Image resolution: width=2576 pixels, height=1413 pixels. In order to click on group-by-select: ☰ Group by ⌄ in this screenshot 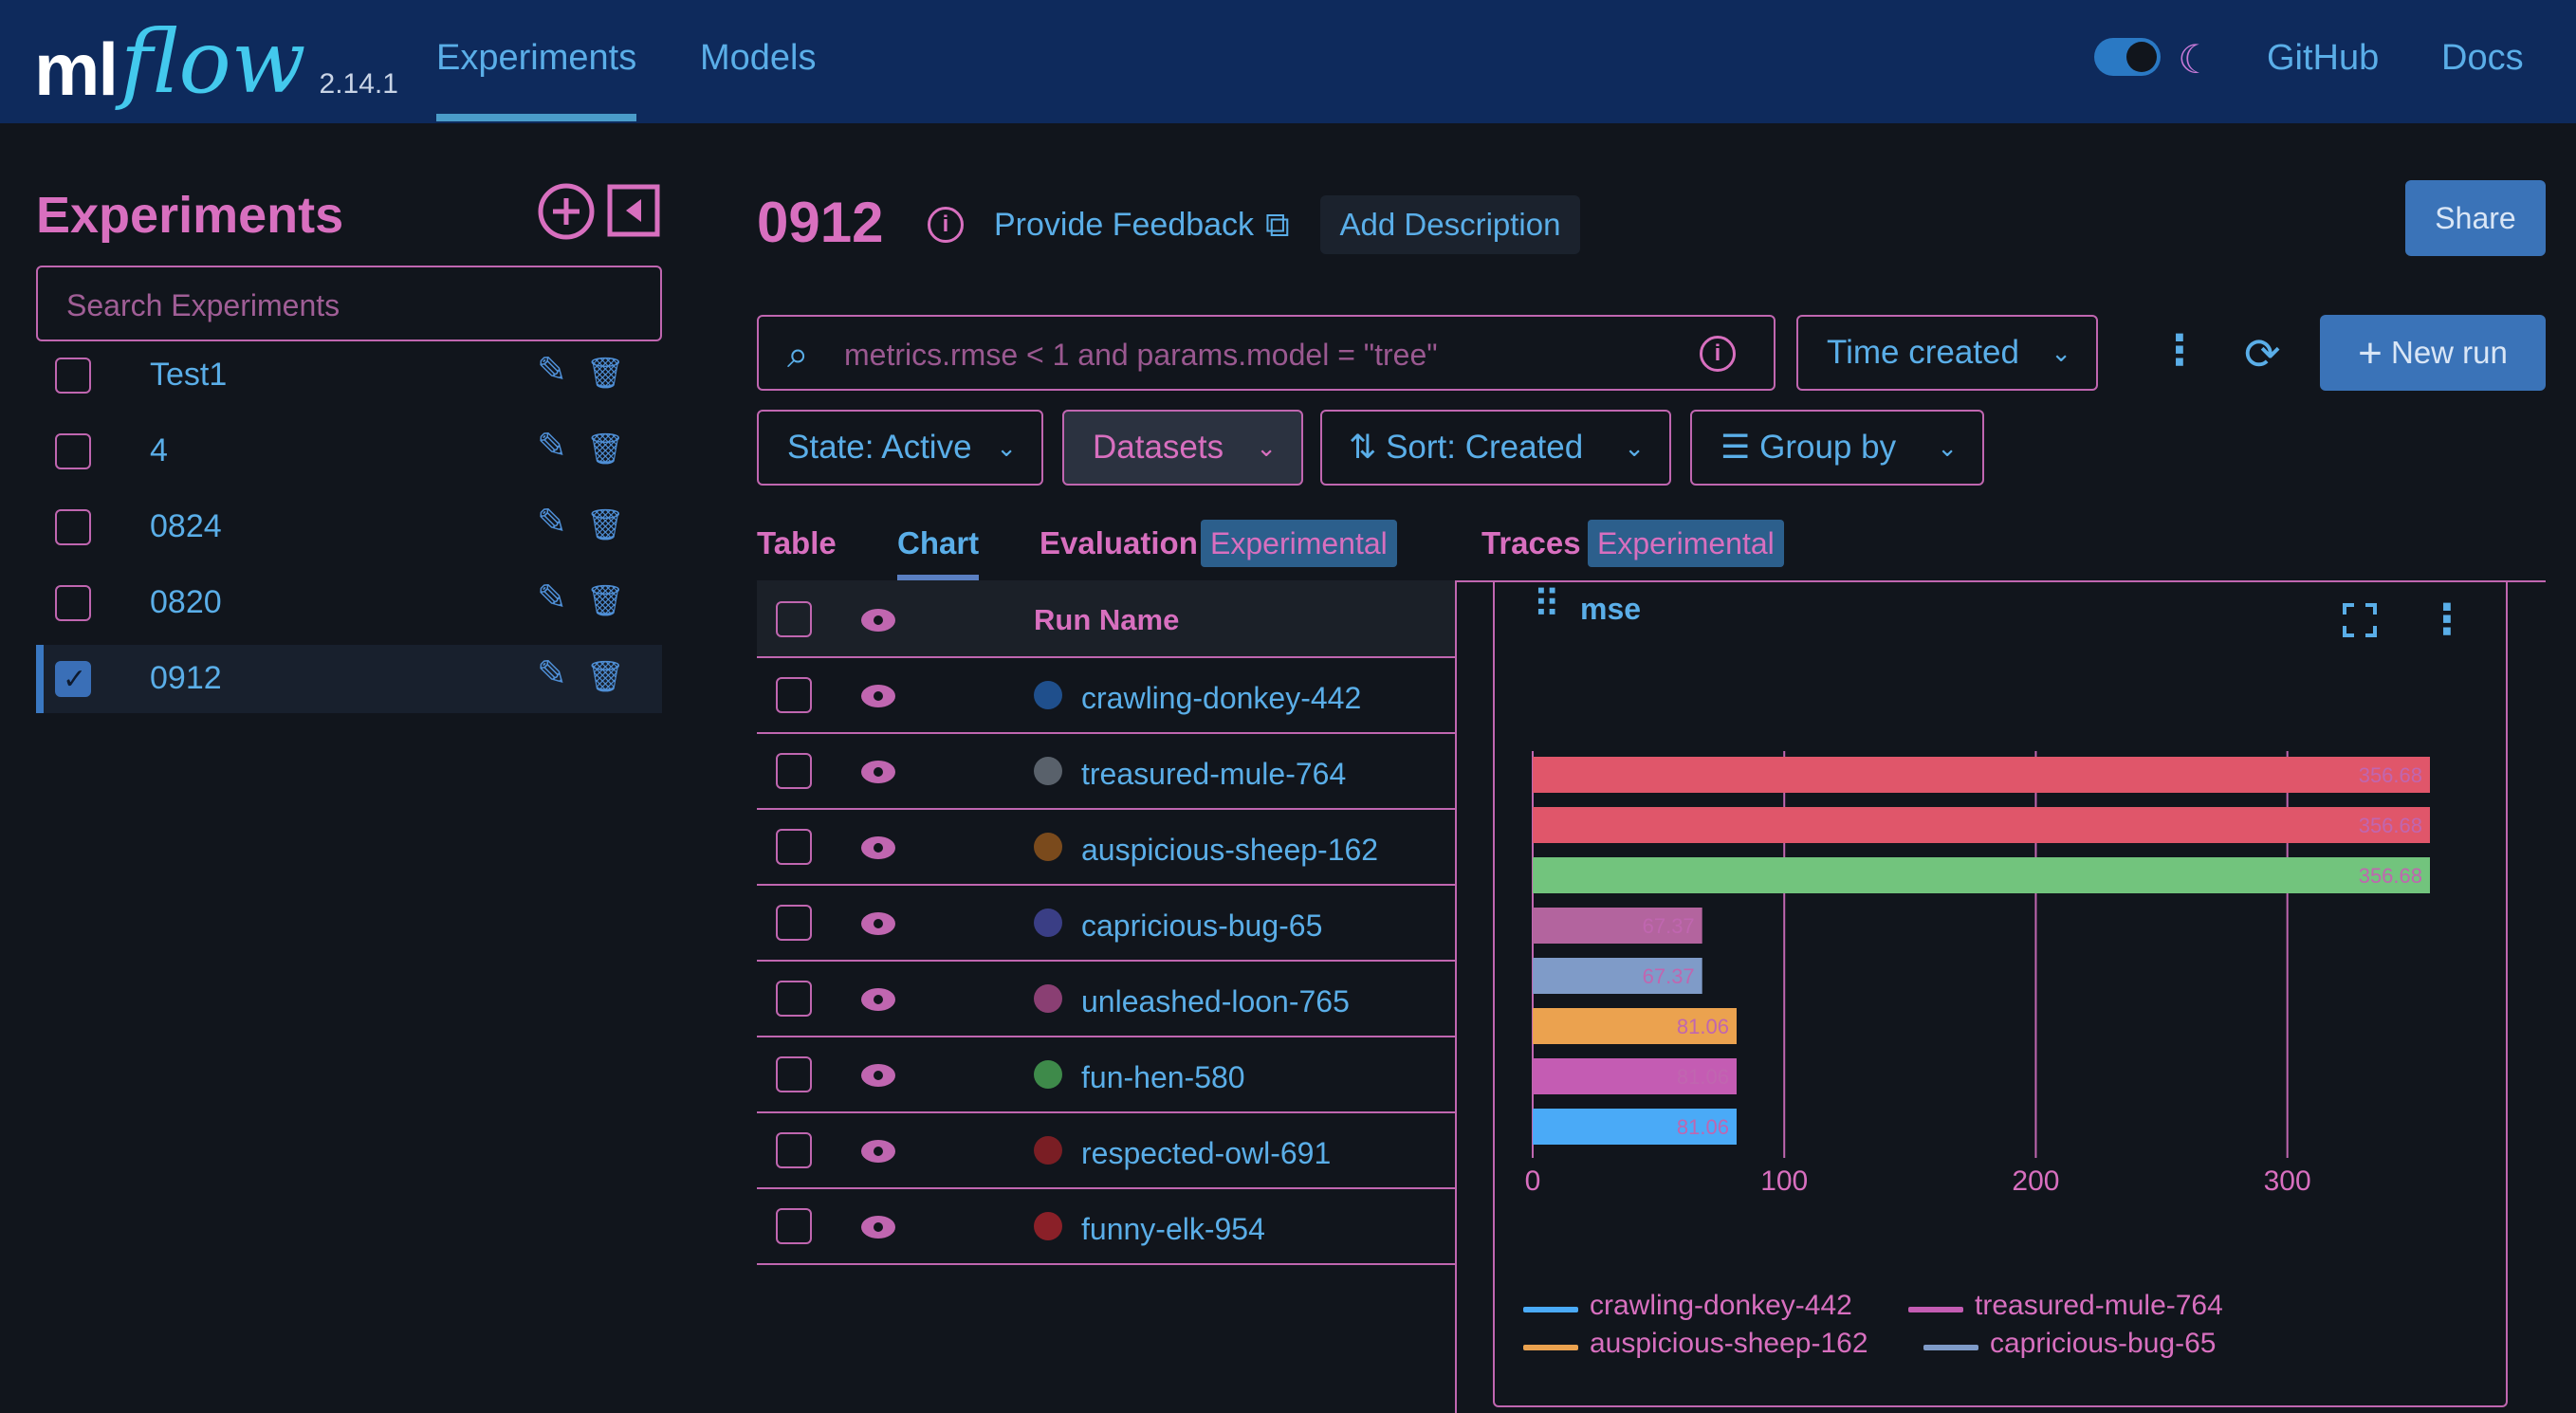, I will do `click(1837, 448)`.